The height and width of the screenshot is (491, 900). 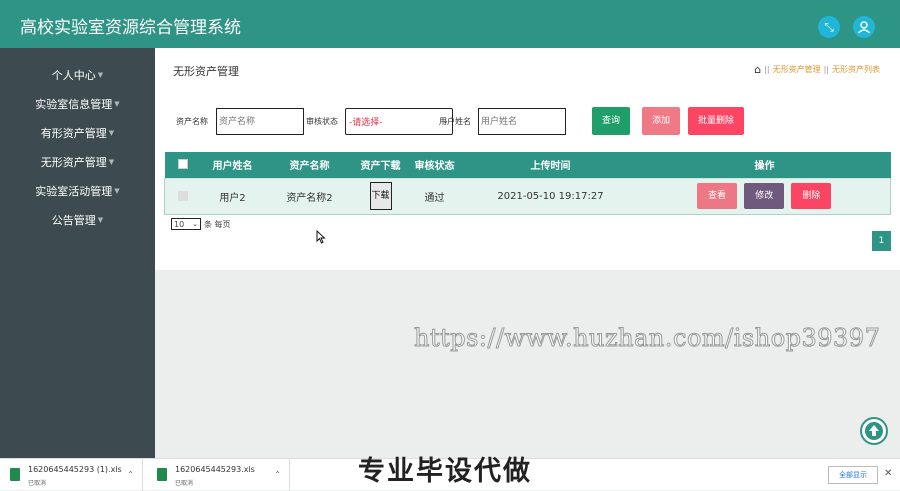 What do you see at coordinates (232, 165) in the screenshot?
I see `col-user-name: 用户姓名` at bounding box center [232, 165].